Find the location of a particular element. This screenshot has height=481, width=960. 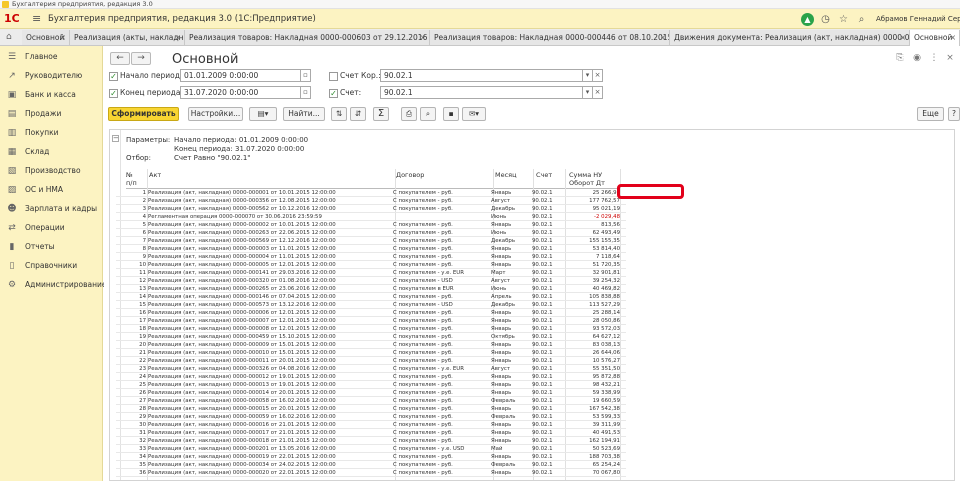

favorites-icon: ☆ is located at coordinates (843, 19).